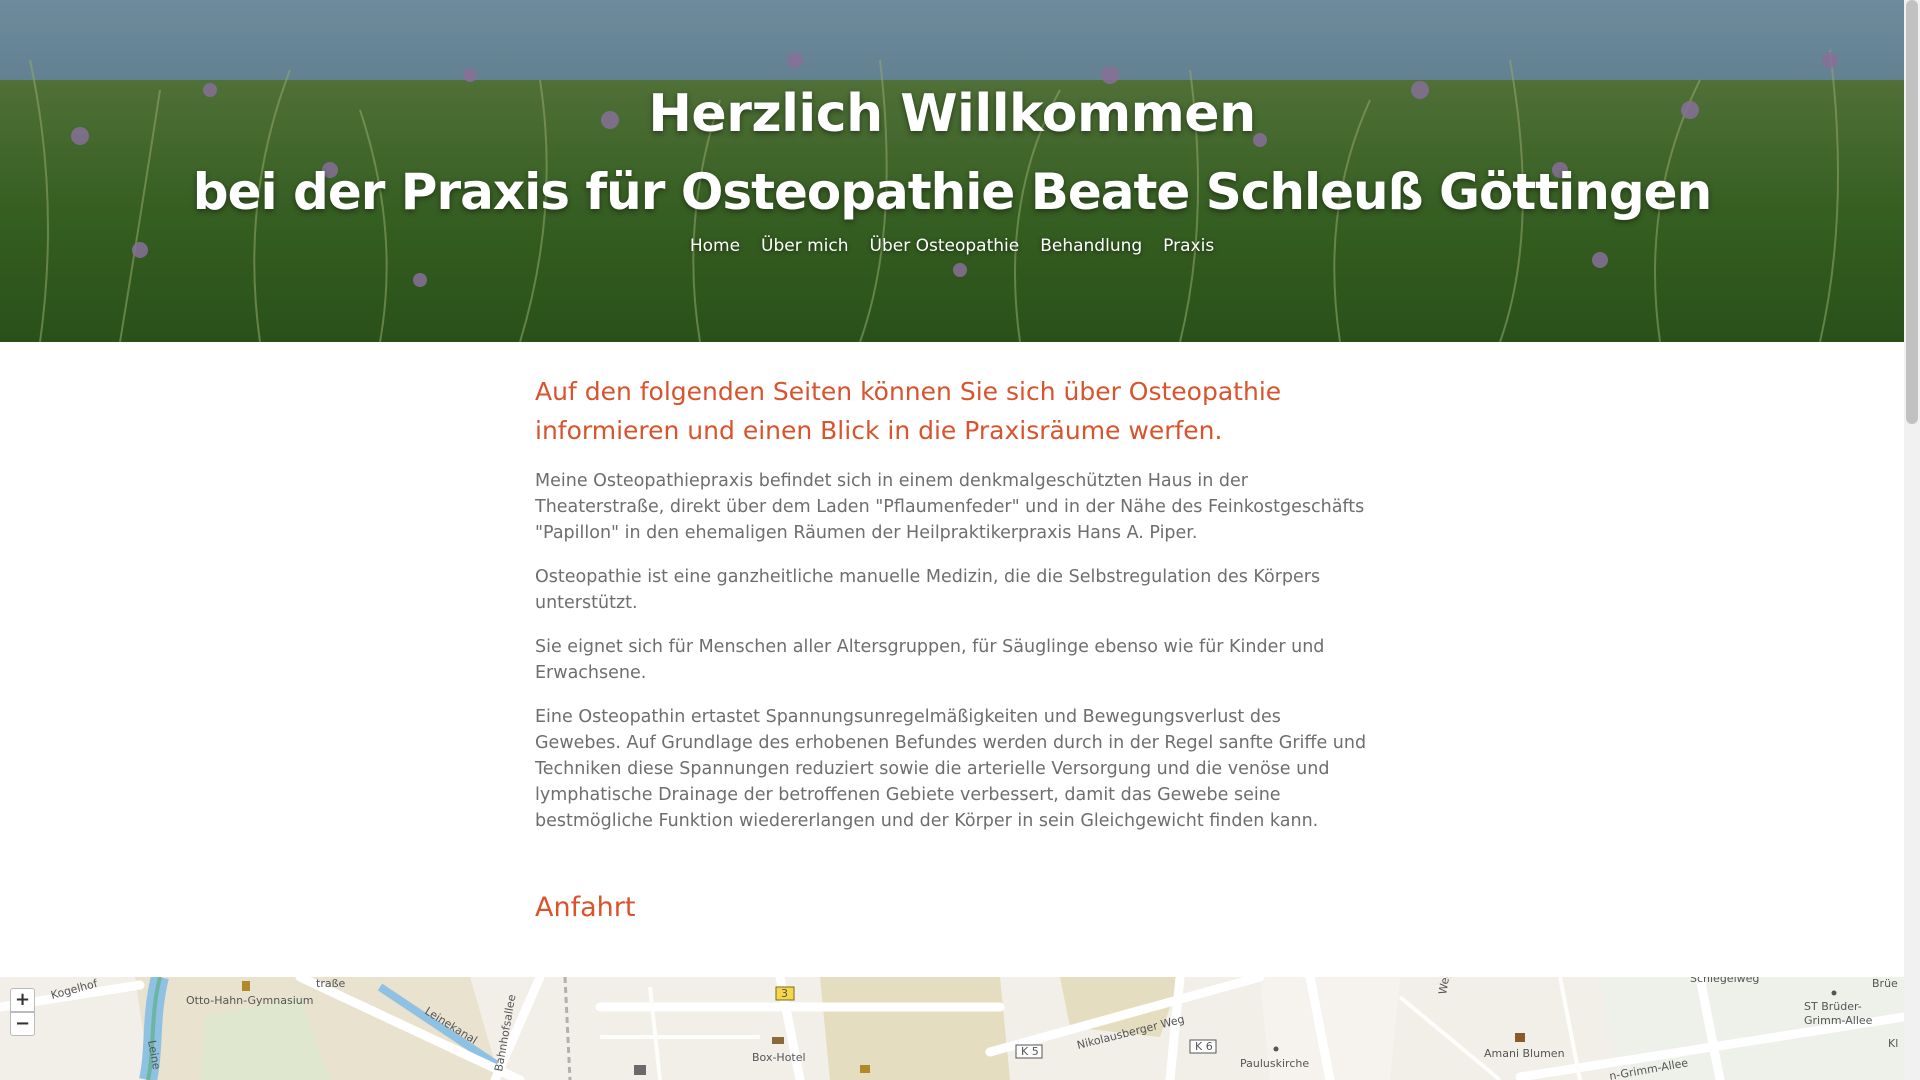 This screenshot has width=1920, height=1080. I want to click on map-label-pauluskirche: Pauluskirche, so click(1274, 1063).